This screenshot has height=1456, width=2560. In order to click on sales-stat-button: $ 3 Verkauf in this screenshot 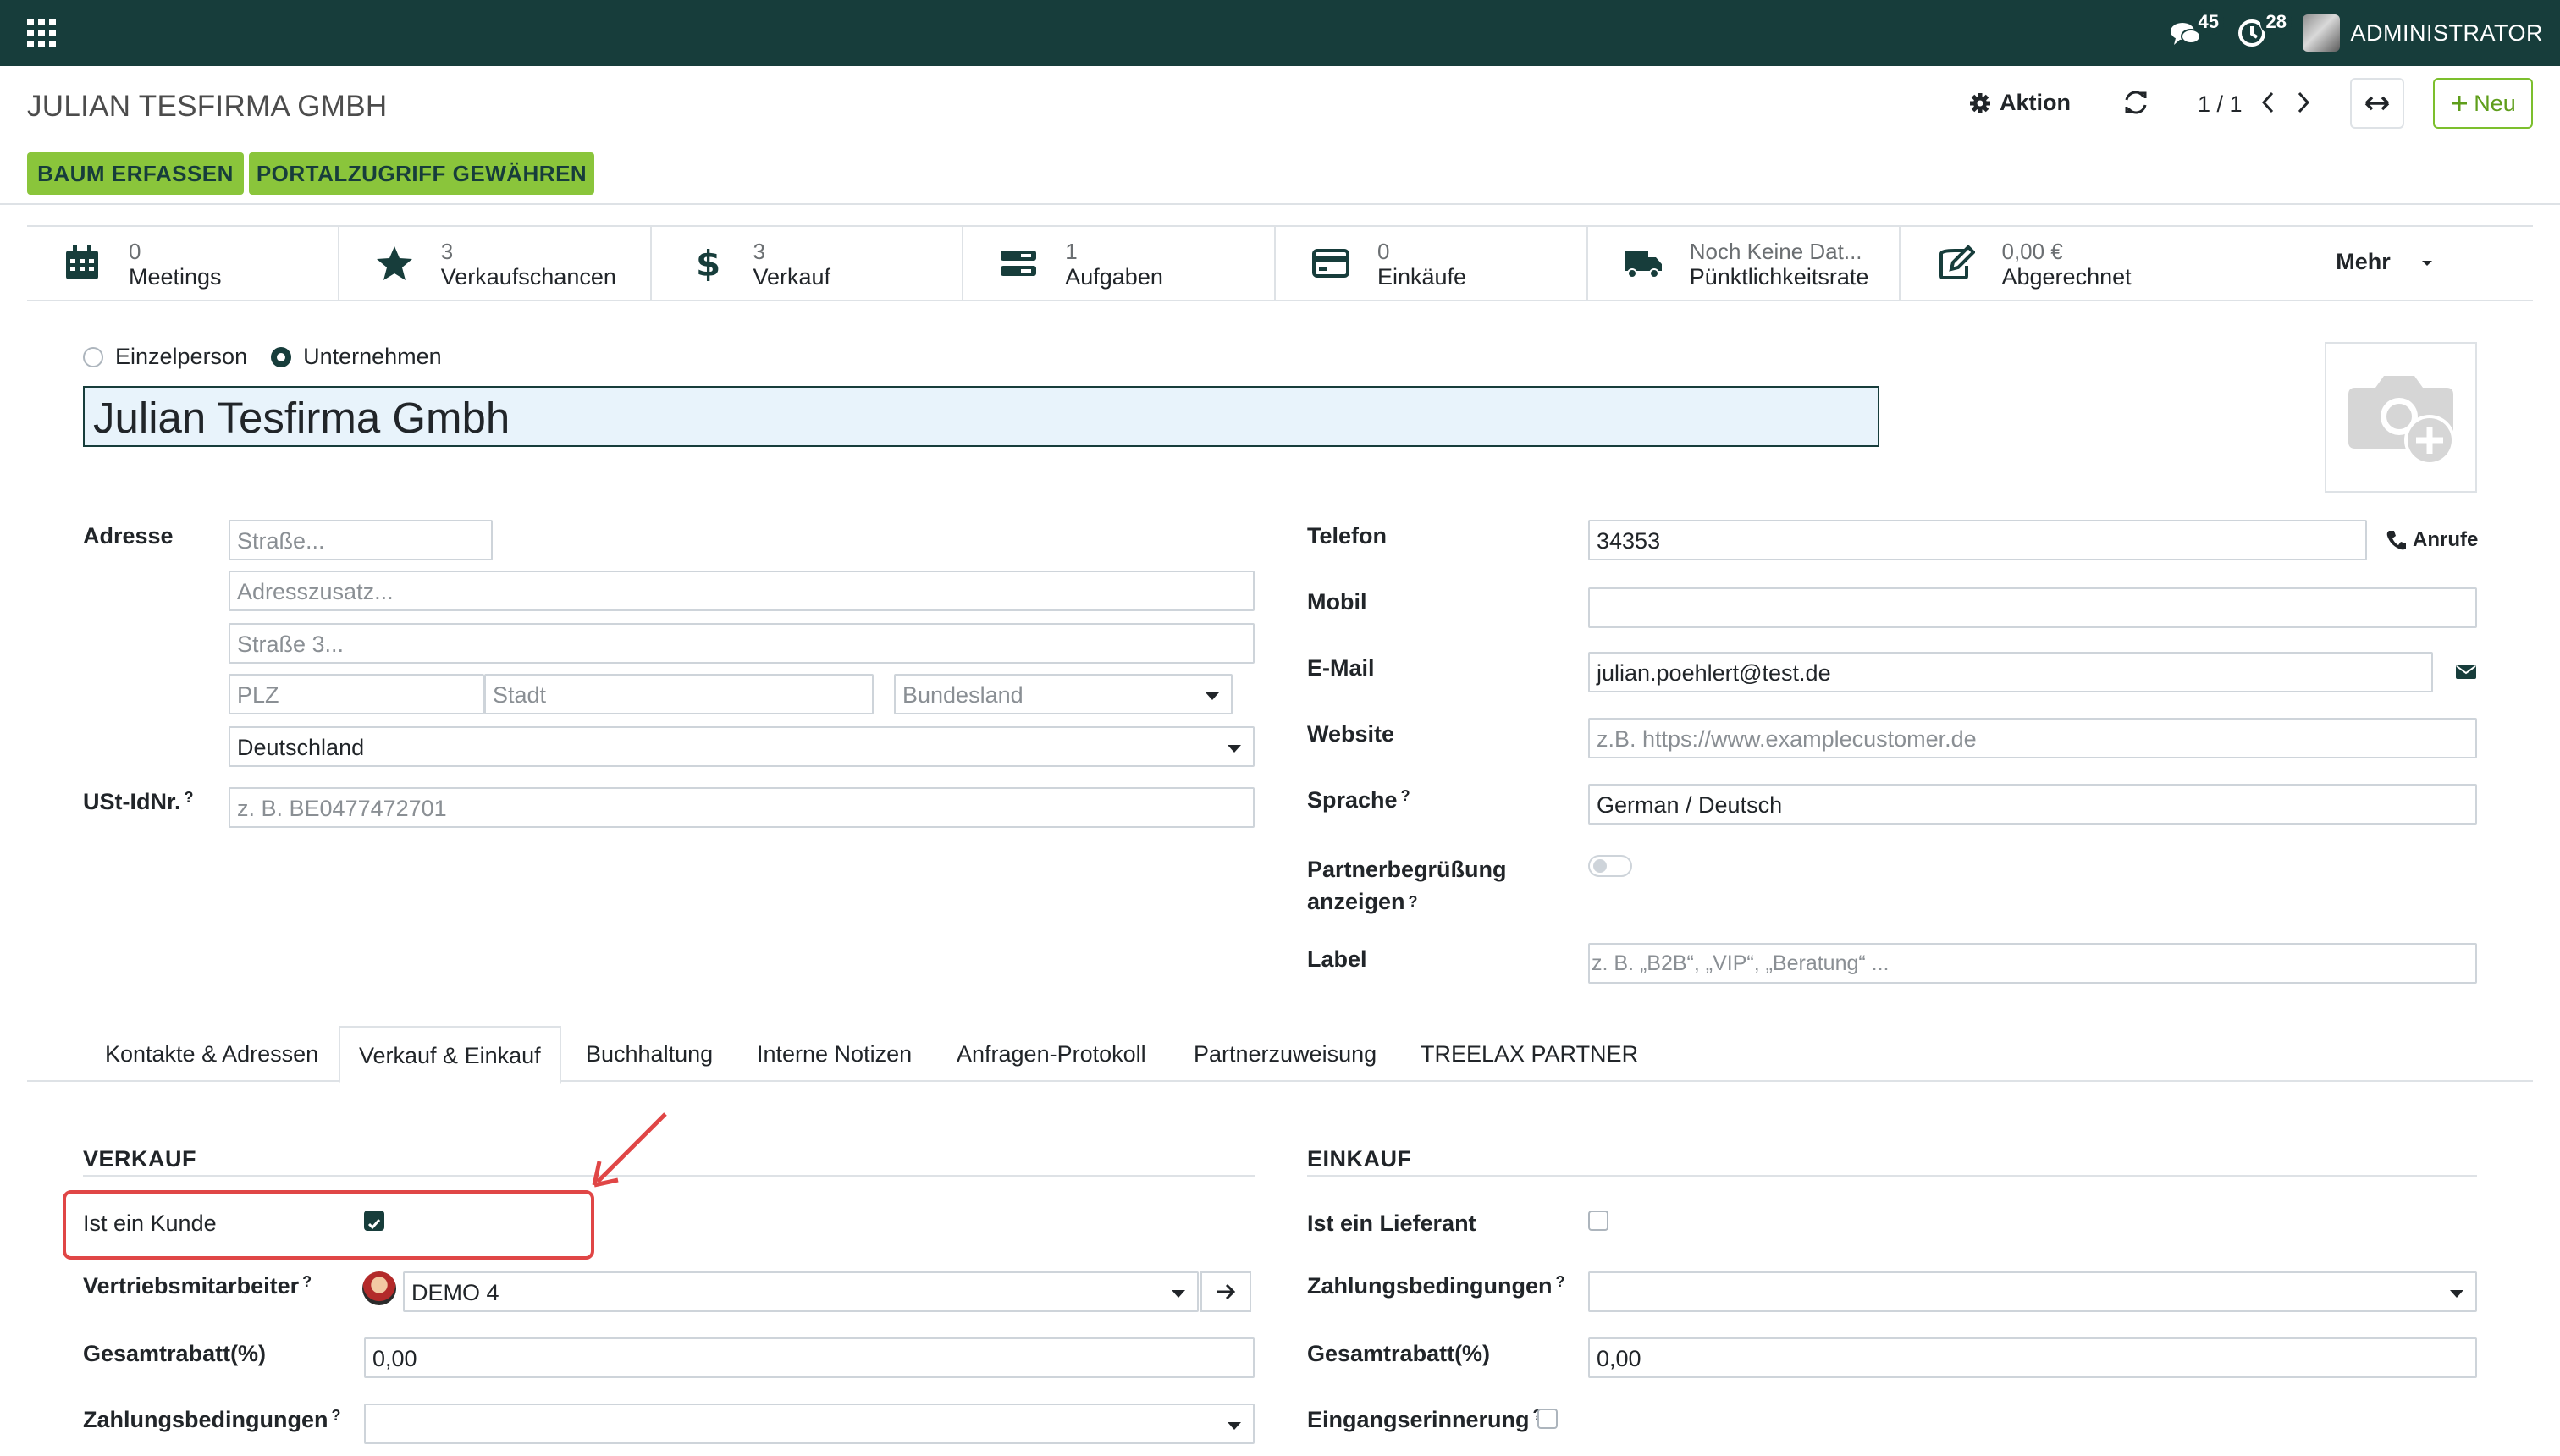, I will do `click(808, 263)`.